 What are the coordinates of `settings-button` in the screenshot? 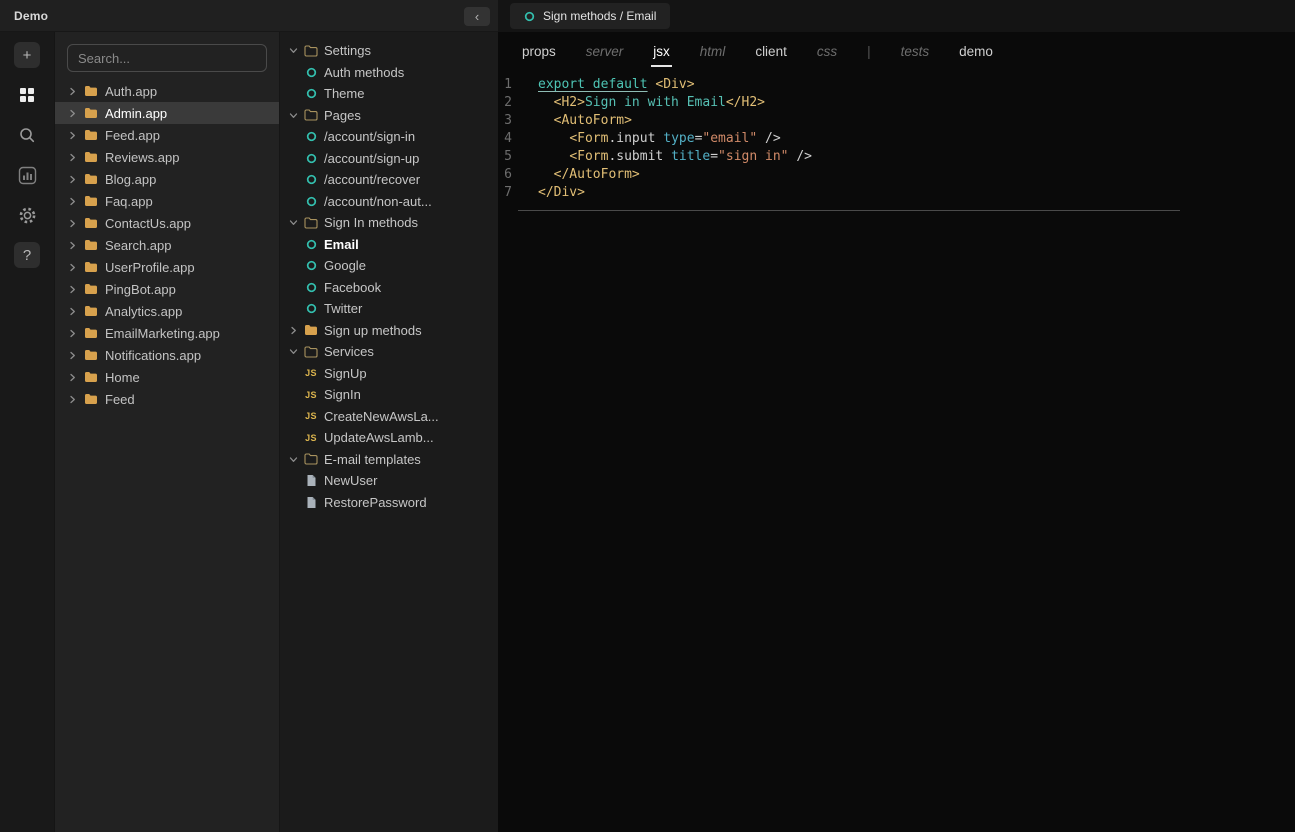 It's located at (27, 215).